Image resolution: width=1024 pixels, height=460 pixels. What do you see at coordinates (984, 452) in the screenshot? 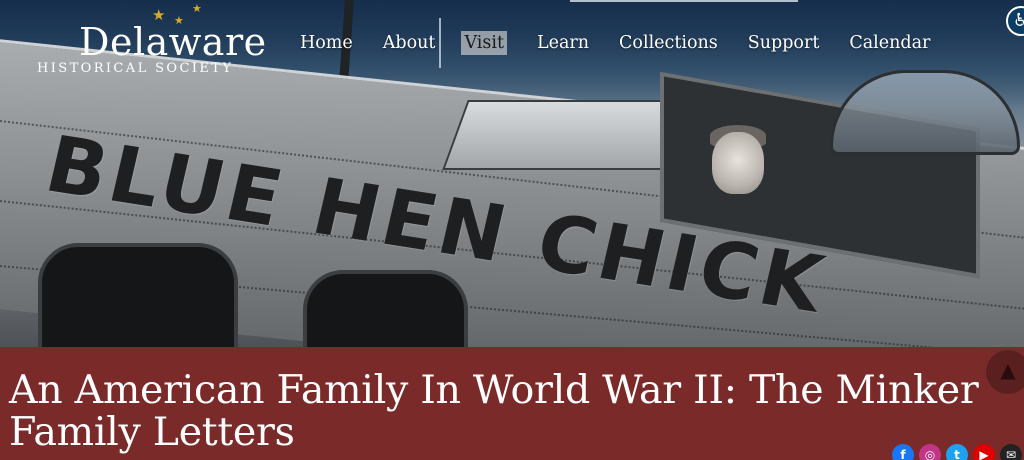
I see `youtube-icon: ▶` at bounding box center [984, 452].